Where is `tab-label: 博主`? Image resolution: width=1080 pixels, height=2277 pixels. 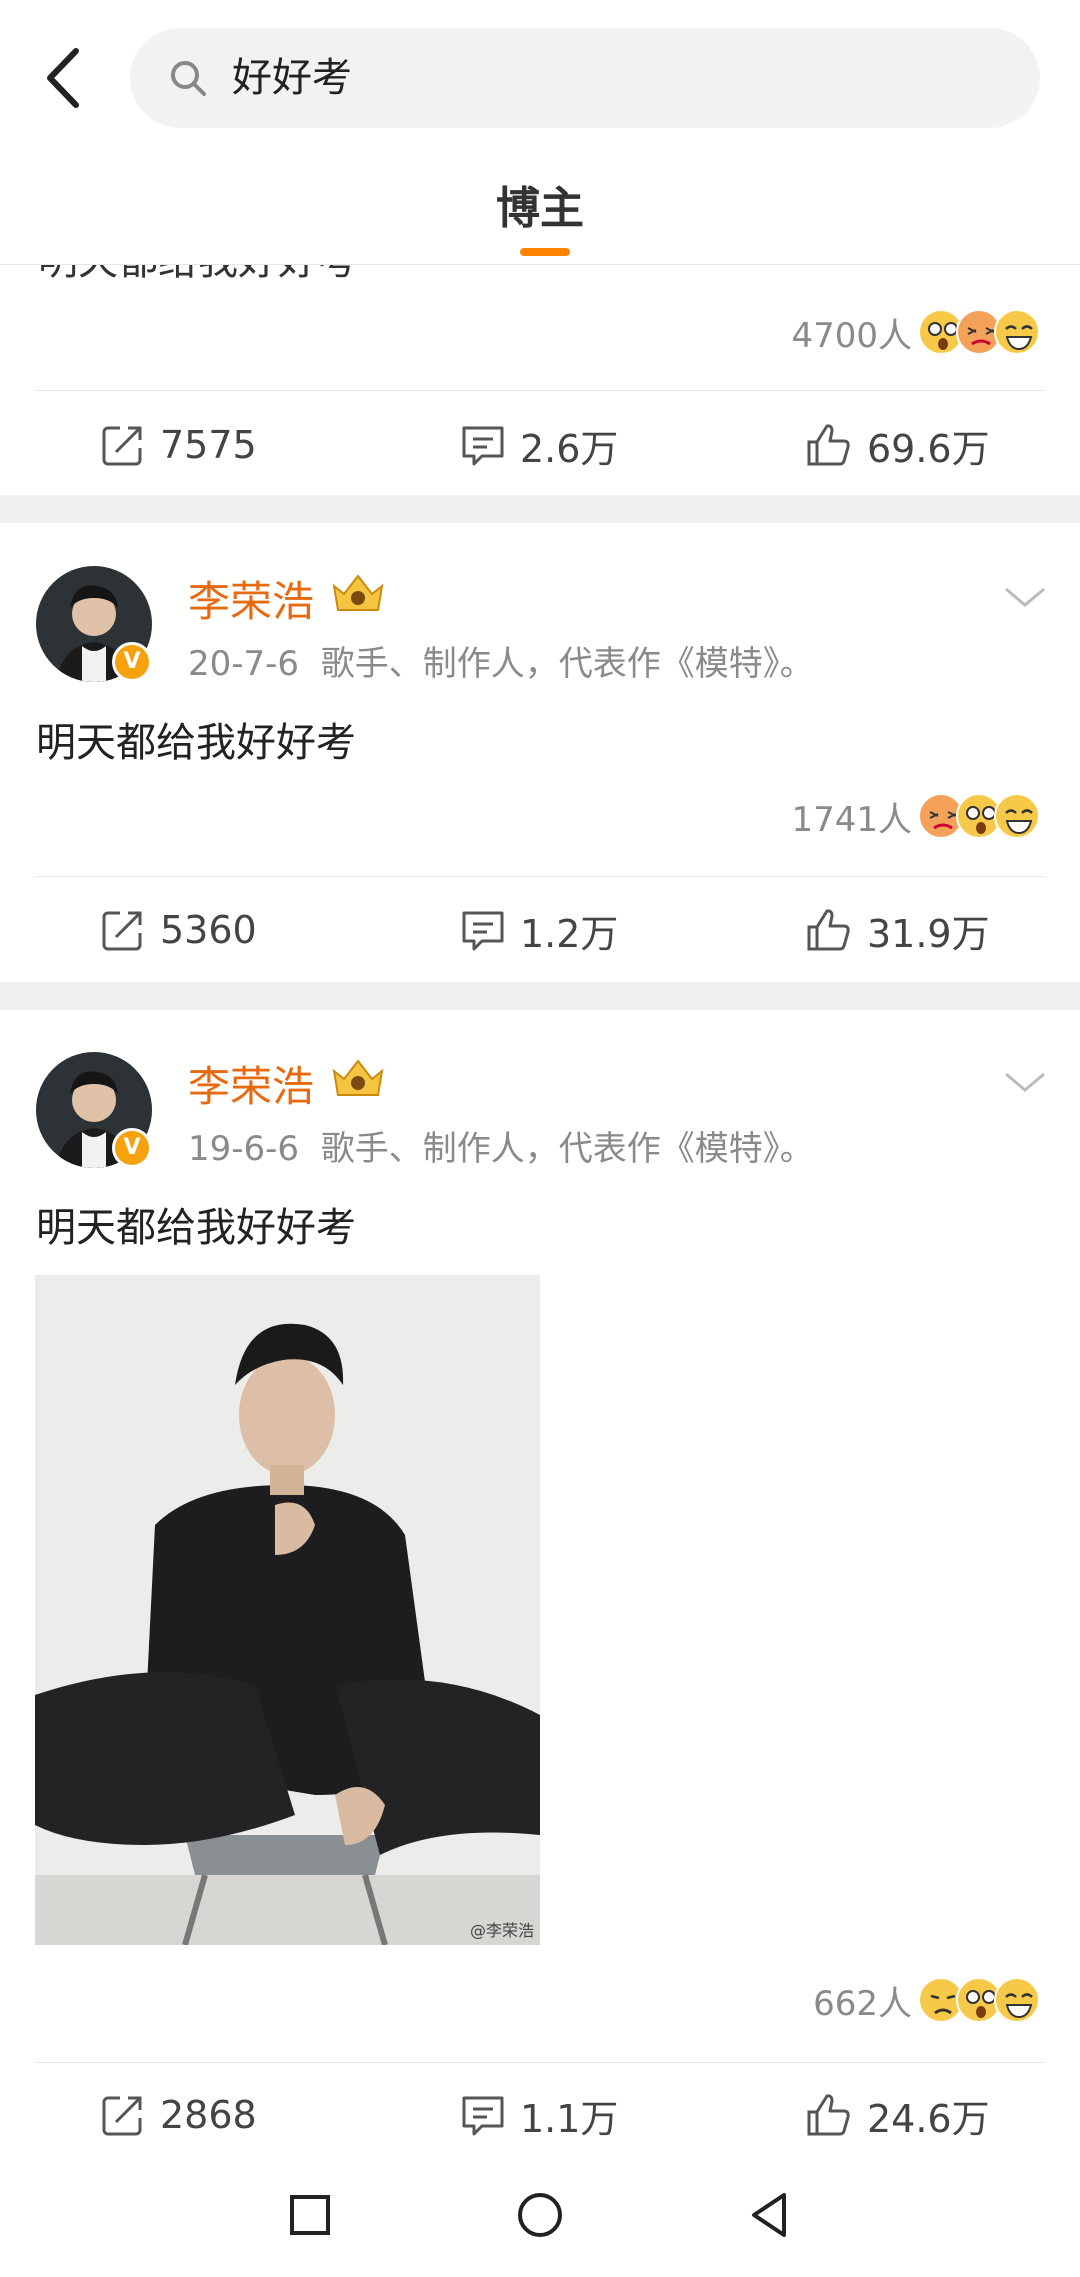 tab-label: 博主 is located at coordinates (540, 208).